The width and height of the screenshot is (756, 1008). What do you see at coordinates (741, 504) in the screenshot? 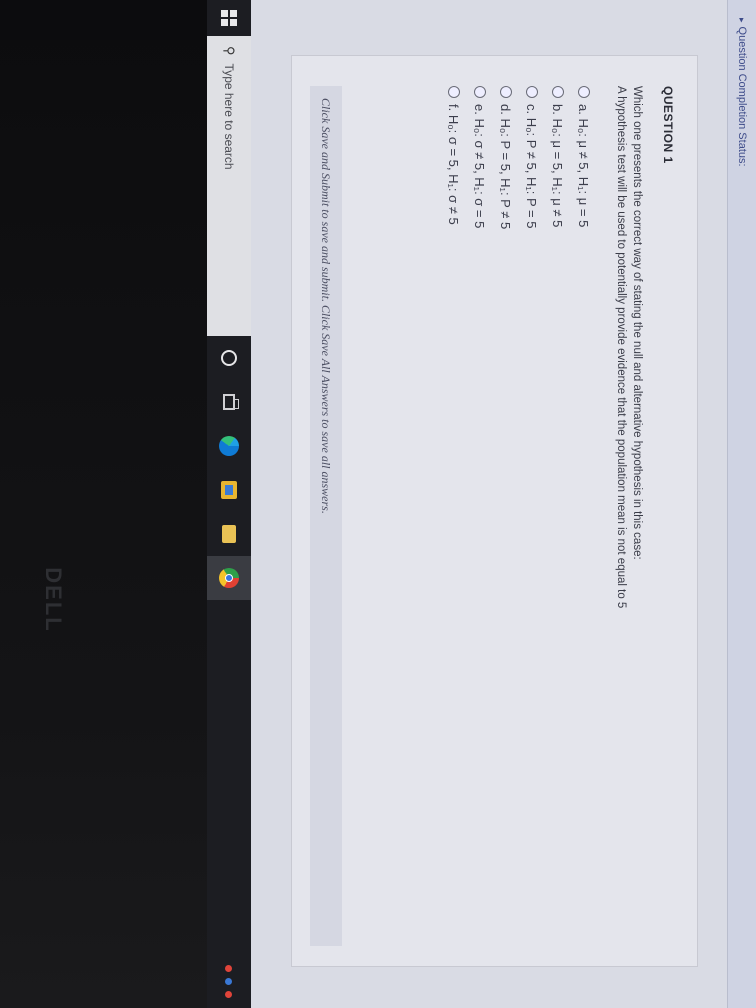
I see `status-bar: ▸Question Completion Status:` at bounding box center [741, 504].